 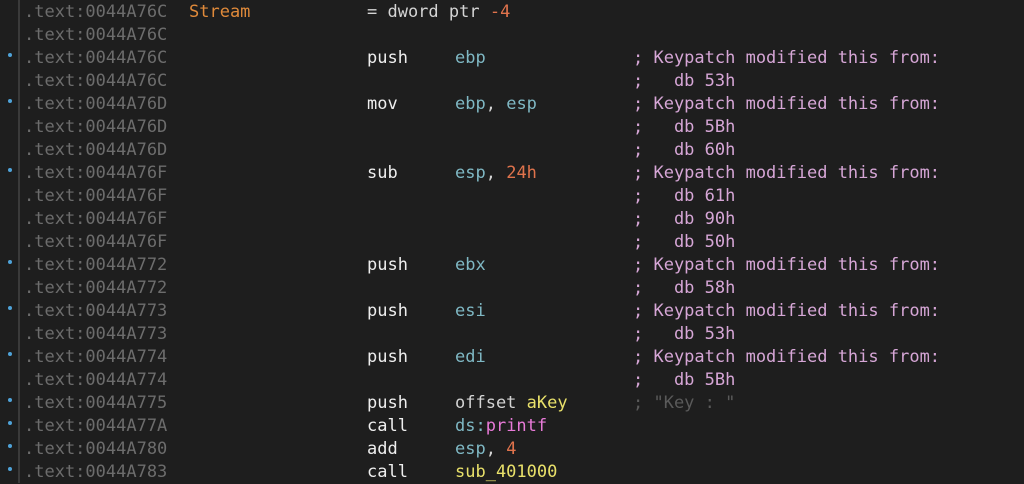 I want to click on instruction-operands: offset aKey, so click(x=511, y=403).